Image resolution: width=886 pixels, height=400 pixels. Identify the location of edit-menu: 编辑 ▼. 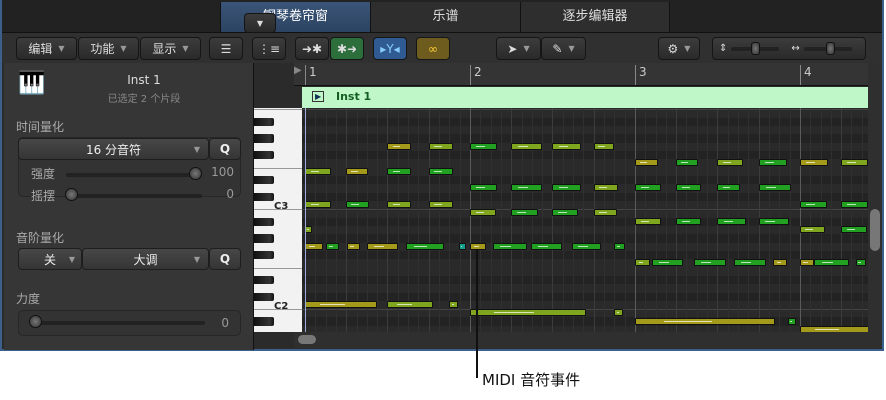
(46, 48).